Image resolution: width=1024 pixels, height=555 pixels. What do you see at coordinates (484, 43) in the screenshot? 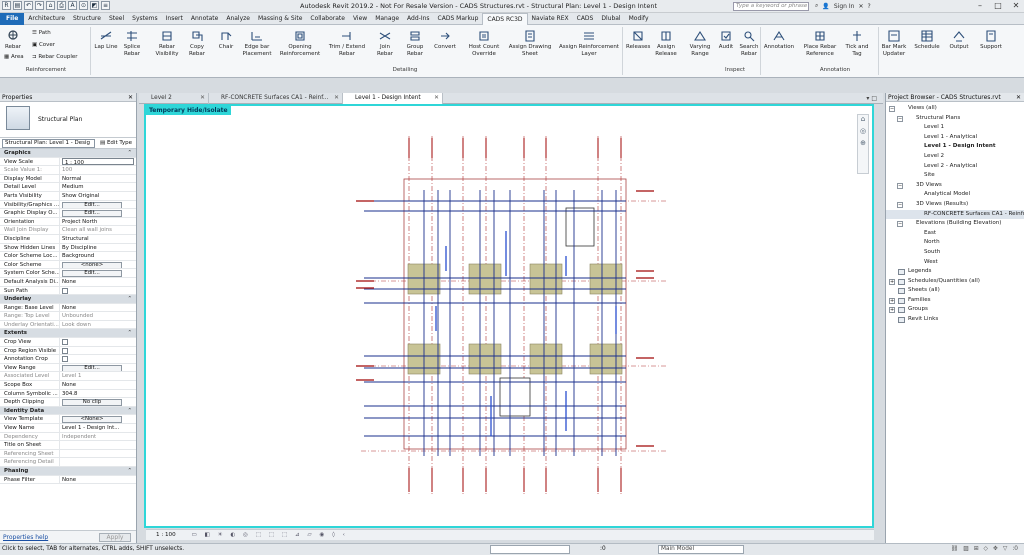
I see `host-count-button: Host Count Override` at bounding box center [484, 43].